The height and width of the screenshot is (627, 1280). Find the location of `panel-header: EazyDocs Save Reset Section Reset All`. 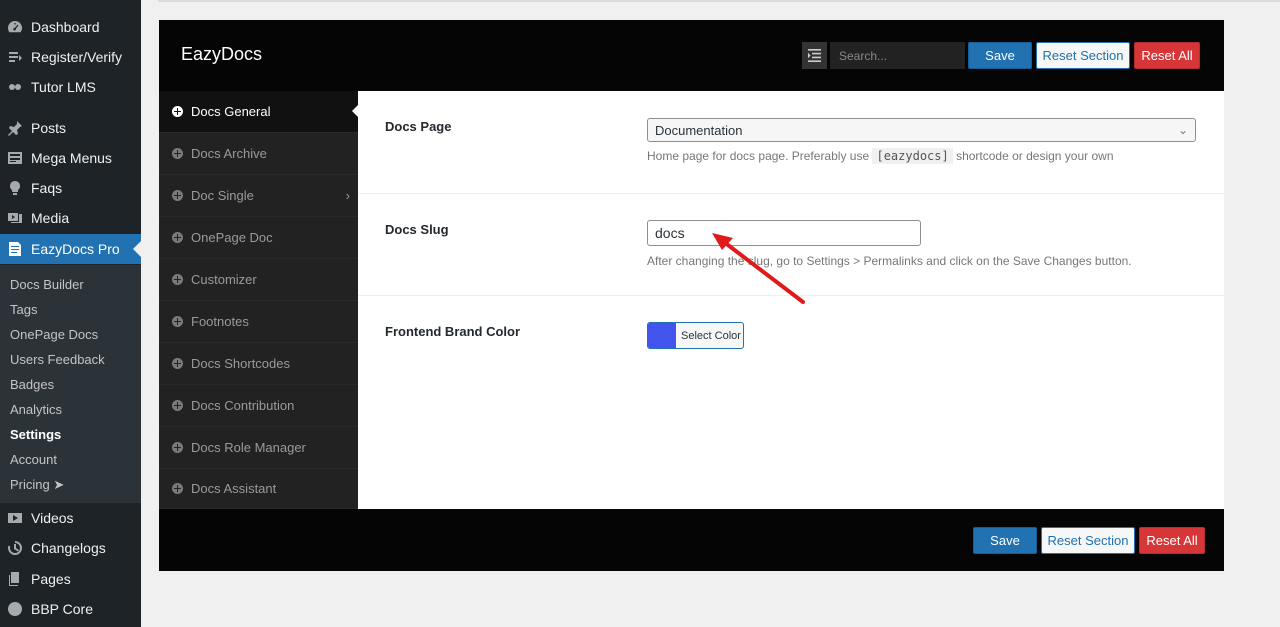

panel-header: EazyDocs Save Reset Section Reset All is located at coordinates (691, 55).